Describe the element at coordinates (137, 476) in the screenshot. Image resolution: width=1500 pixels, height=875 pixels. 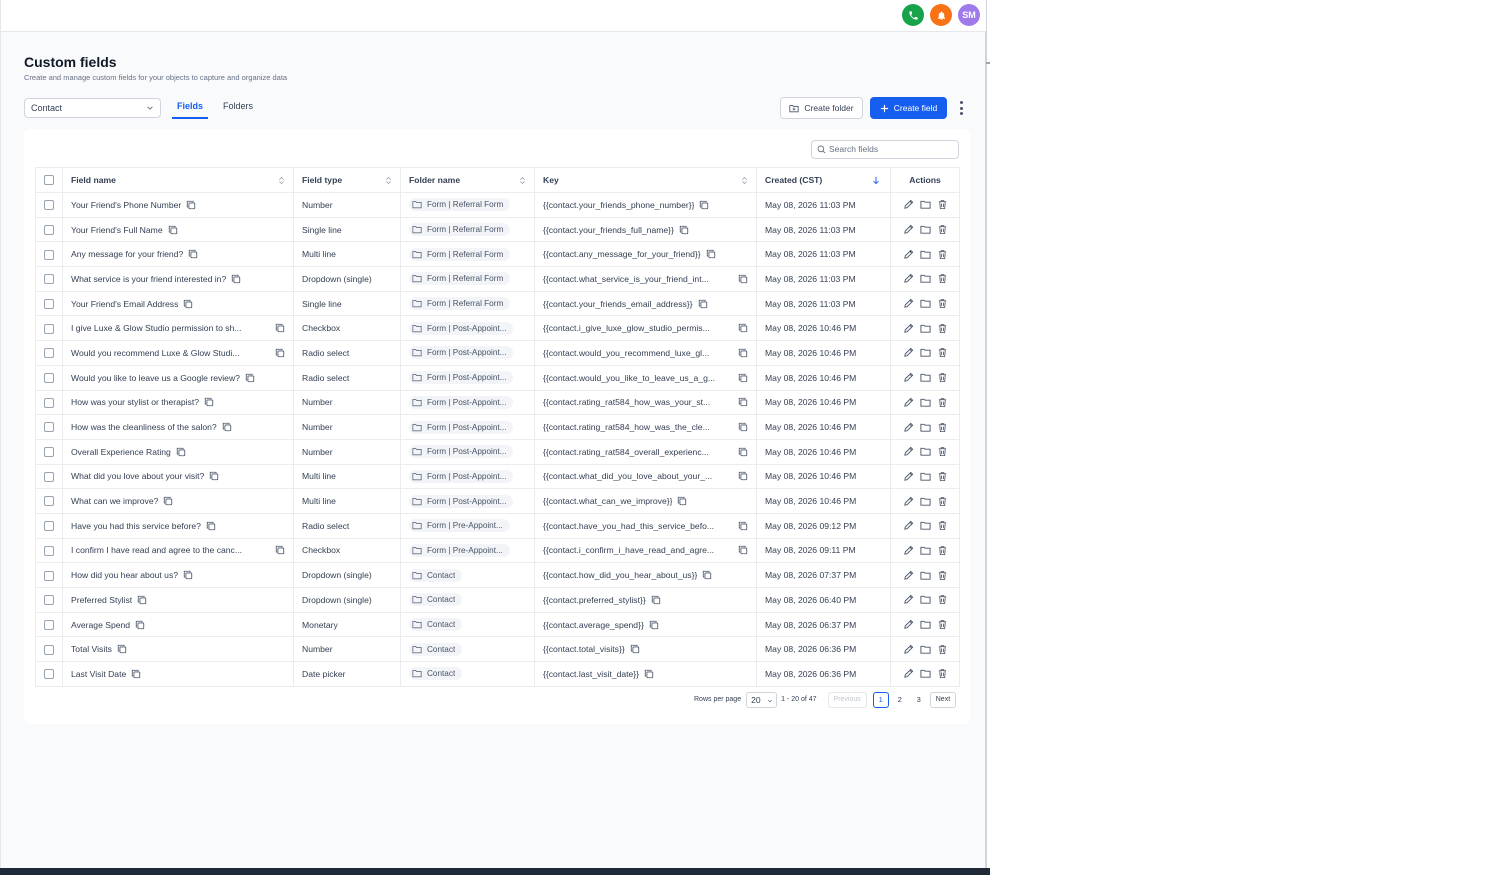
I see `field-name: What did you love about your visit?` at that location.